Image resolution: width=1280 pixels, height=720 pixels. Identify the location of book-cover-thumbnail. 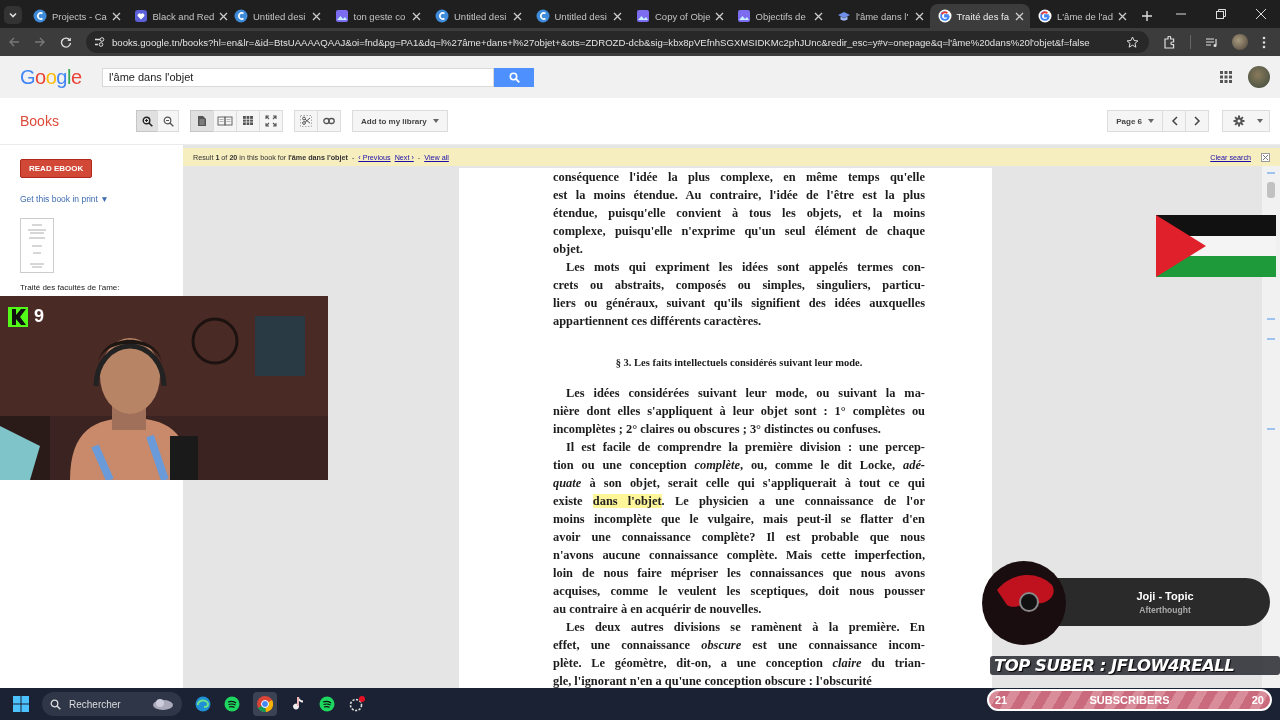
(37, 245).